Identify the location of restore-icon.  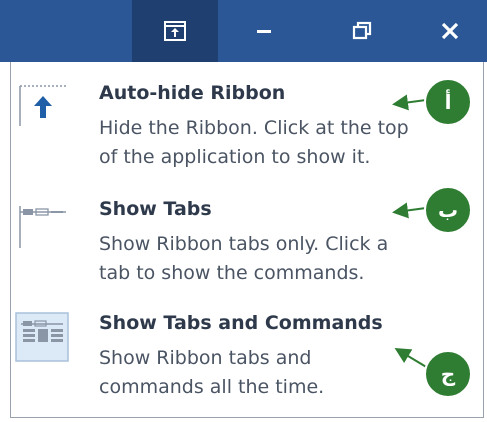
(362, 30).